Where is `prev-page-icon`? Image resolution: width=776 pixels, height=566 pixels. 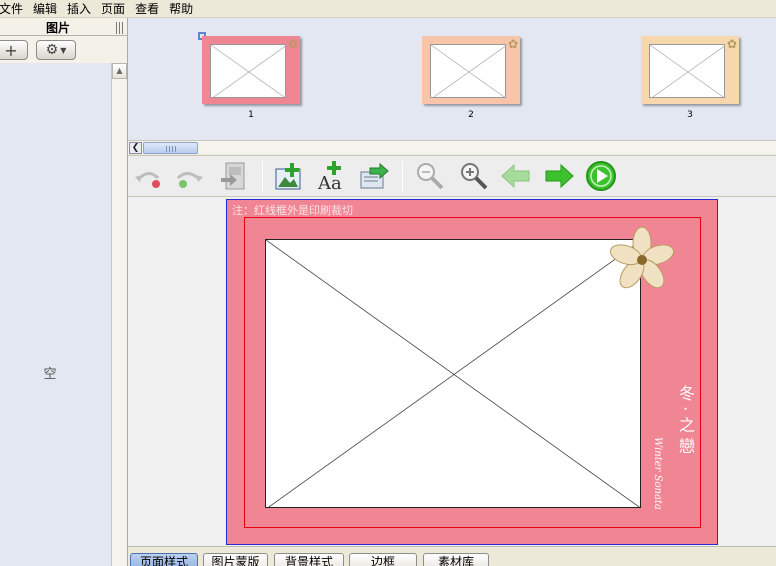 prev-page-icon is located at coordinates (515, 176).